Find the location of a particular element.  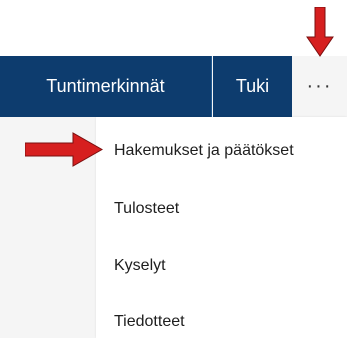

menu-item-tulosteet: Tulosteet is located at coordinates (146, 209).